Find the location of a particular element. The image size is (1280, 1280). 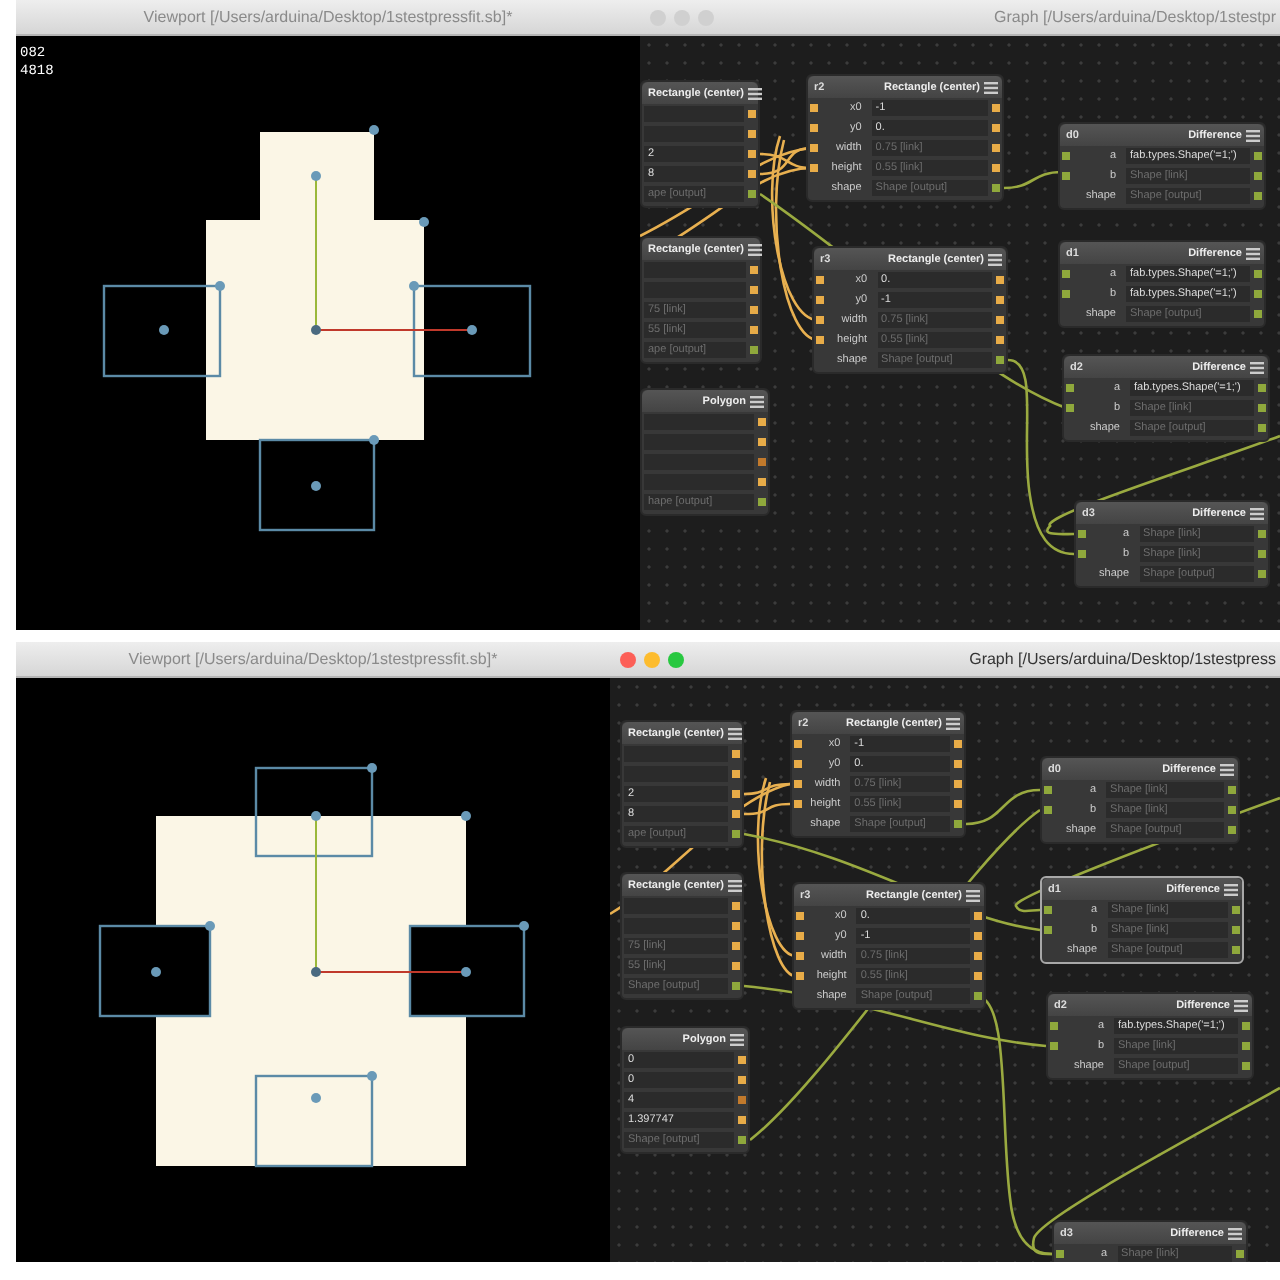

close-button is located at coordinates (658, 17).